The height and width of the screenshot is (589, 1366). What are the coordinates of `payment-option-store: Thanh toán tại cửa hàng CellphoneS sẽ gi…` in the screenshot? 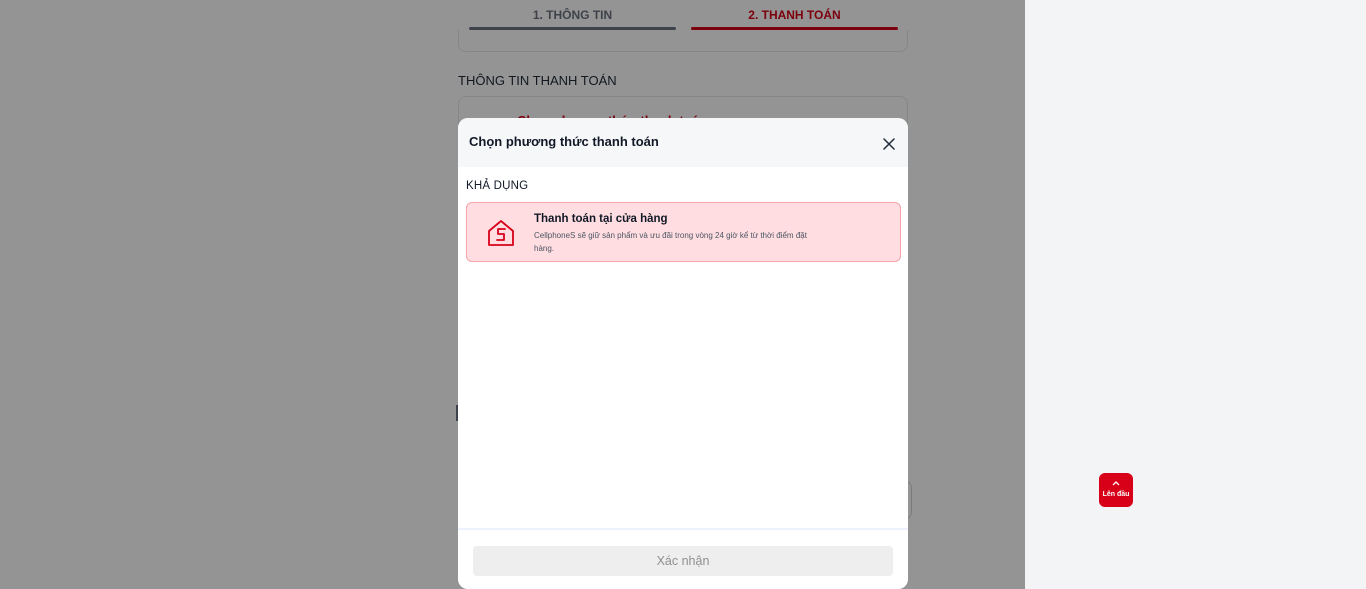 It's located at (683, 232).